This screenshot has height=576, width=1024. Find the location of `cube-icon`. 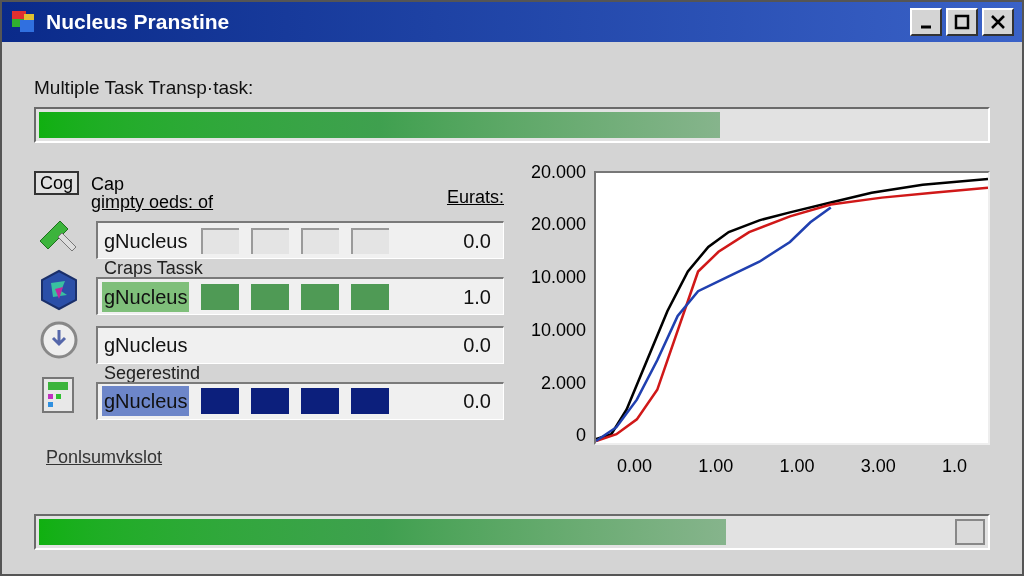

cube-icon is located at coordinates (59, 290).